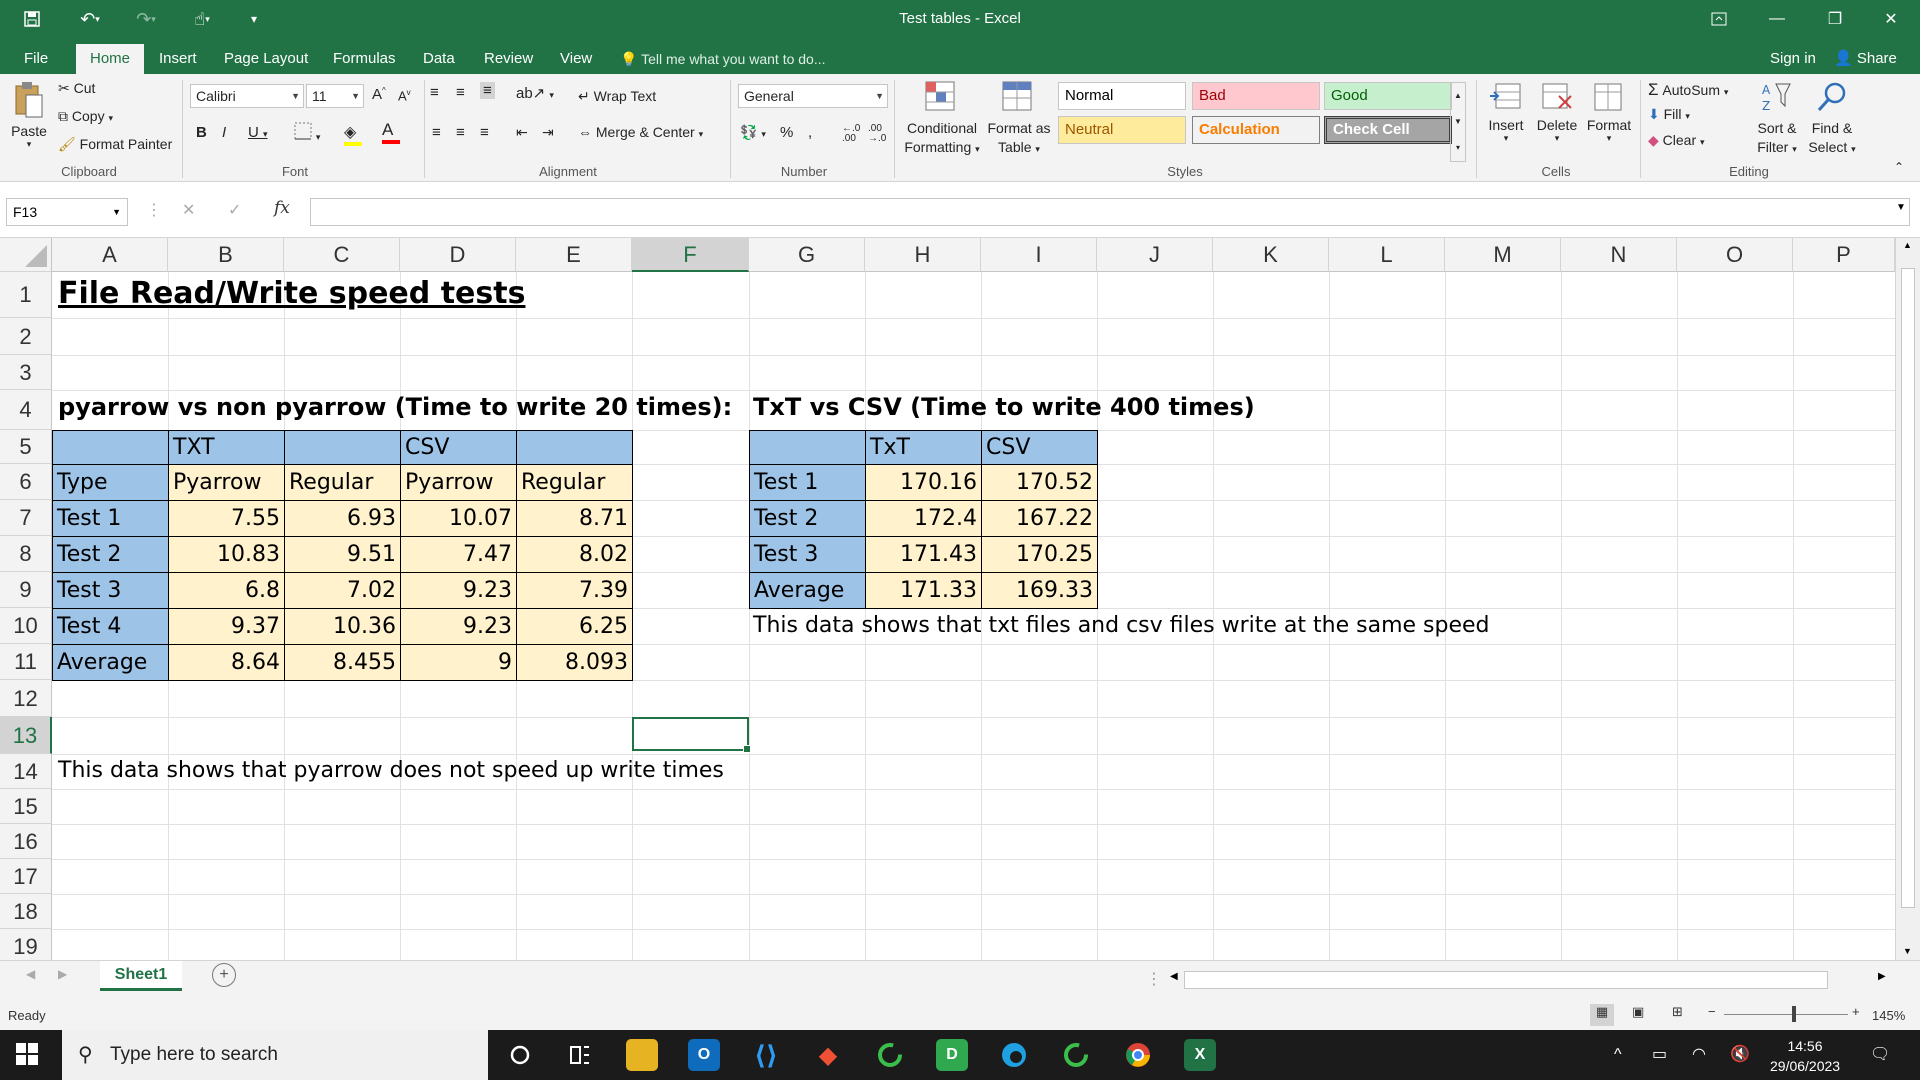 Image resolution: width=1920 pixels, height=1080 pixels. I want to click on sign-in-link: Sign in, so click(1793, 59).